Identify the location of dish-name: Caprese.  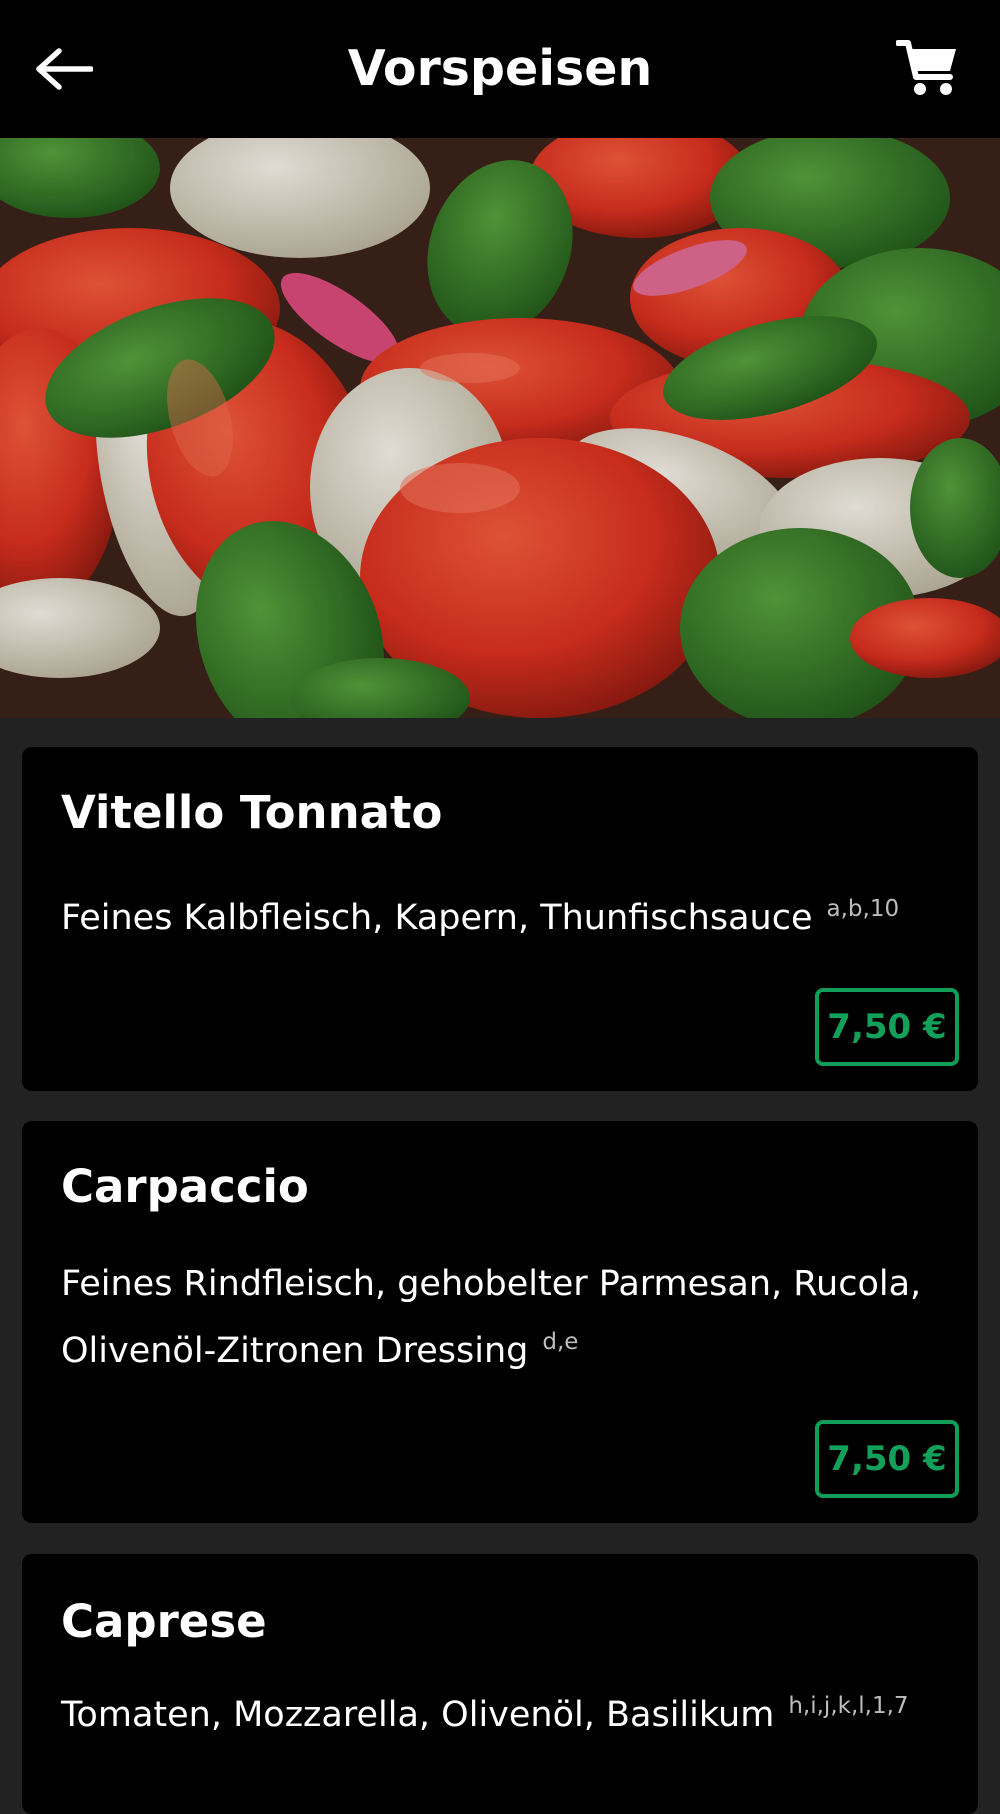
(164, 1621).